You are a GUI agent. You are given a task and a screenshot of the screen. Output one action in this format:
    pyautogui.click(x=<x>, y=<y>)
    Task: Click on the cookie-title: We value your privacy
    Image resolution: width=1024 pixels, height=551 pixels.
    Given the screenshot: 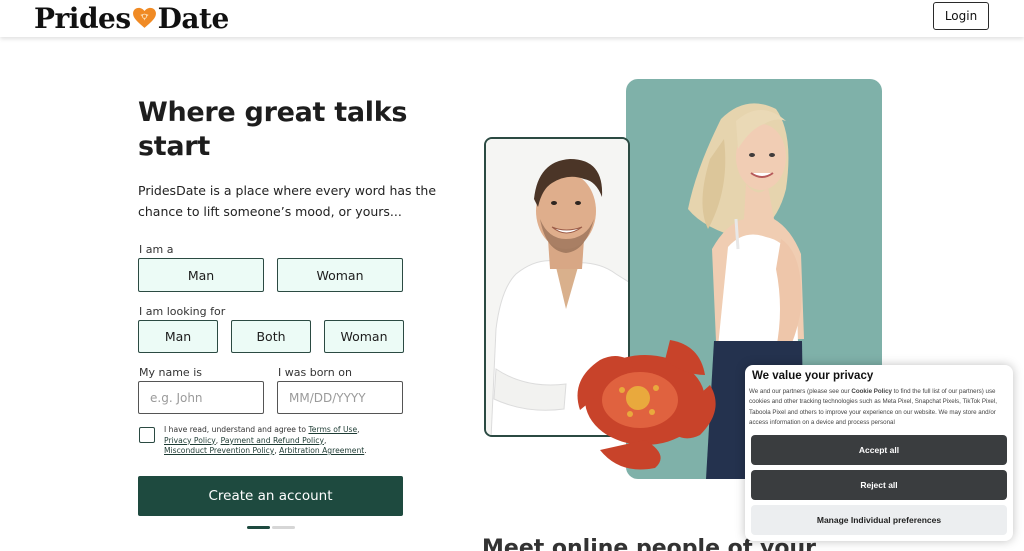 What is the action you would take?
    pyautogui.click(x=813, y=376)
    